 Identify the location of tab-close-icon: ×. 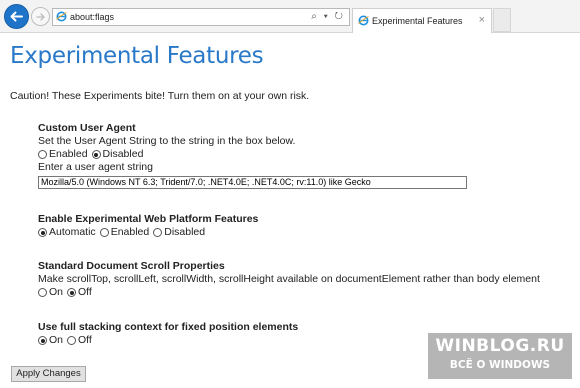
(482, 20).